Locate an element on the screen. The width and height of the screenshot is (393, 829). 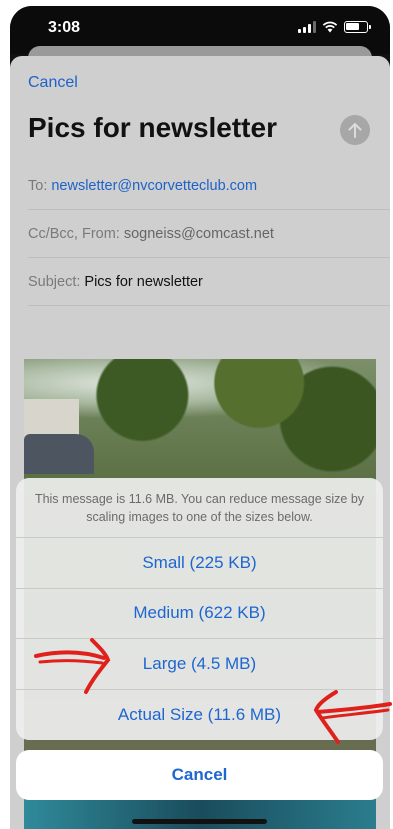
send-button is located at coordinates (355, 130).